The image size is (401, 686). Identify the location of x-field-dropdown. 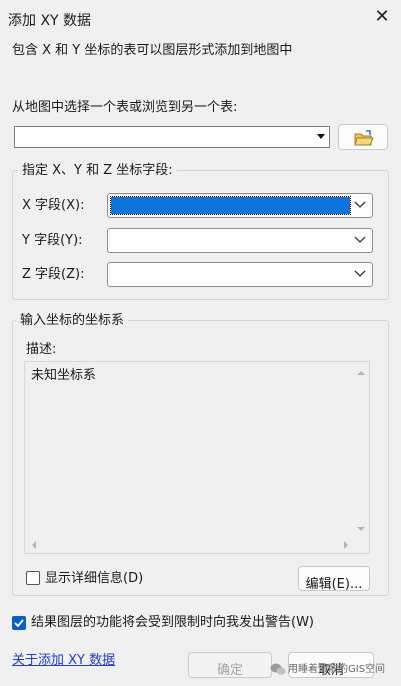
(240, 205).